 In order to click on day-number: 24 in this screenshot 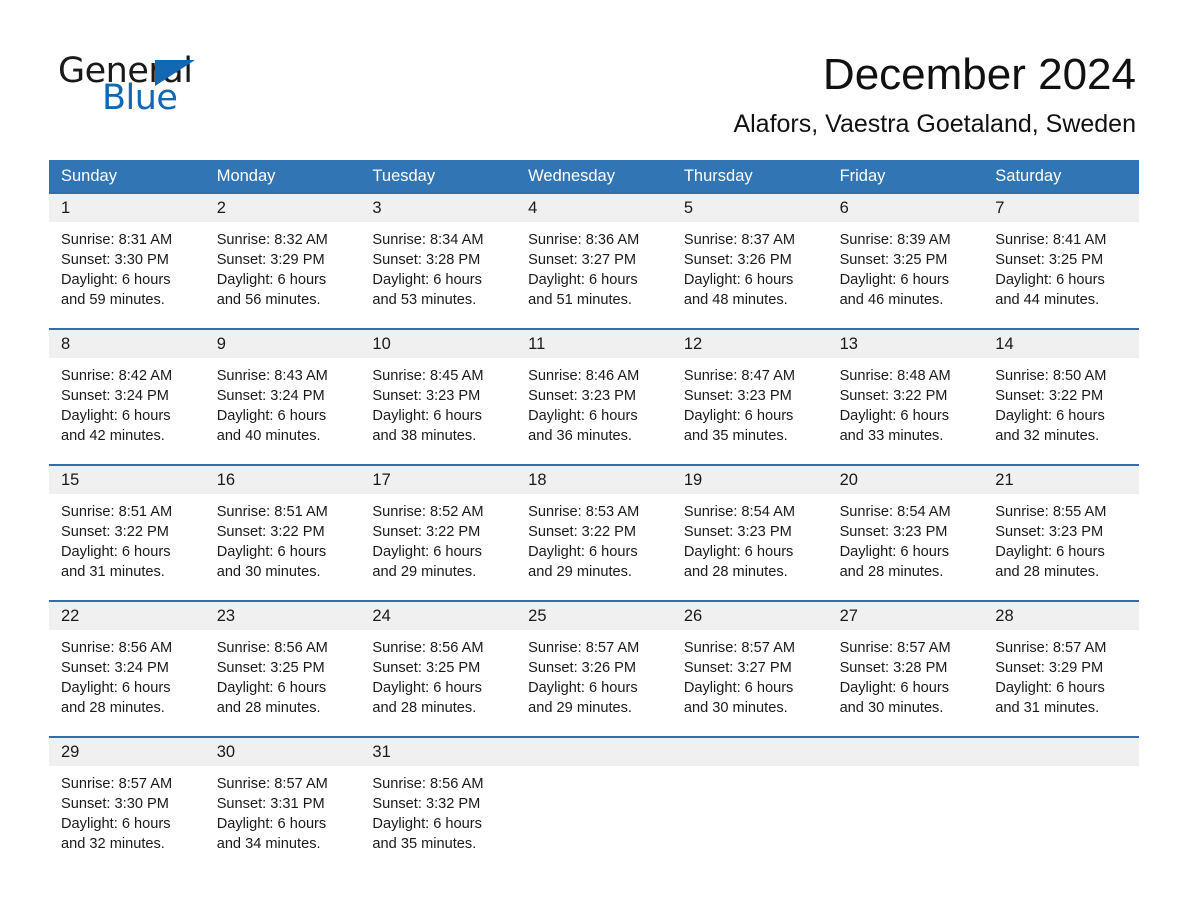, I will do `click(438, 616)`.